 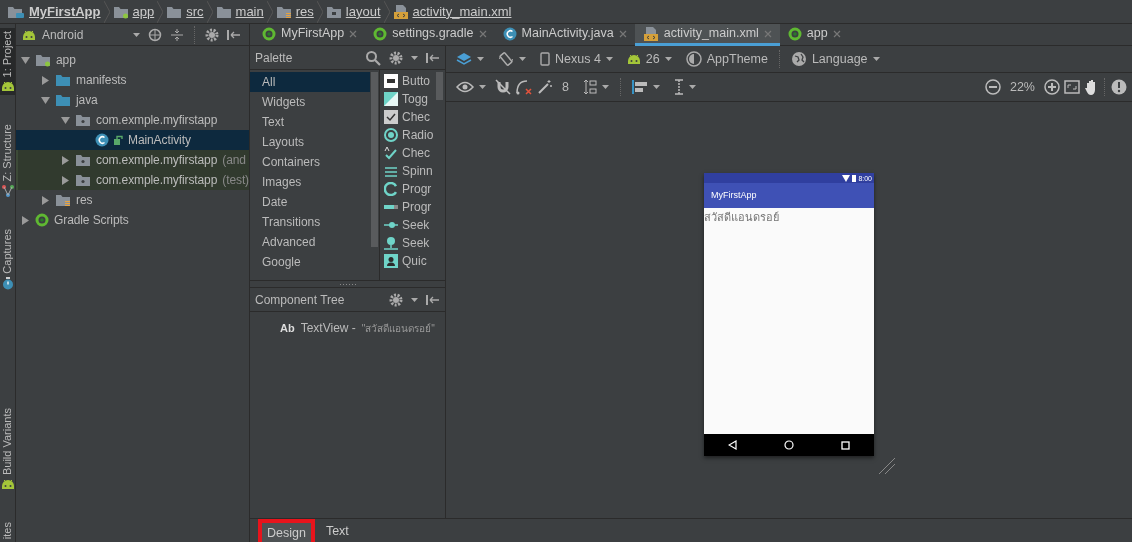 I want to click on fit-screen-icon, so click(x=1072, y=87).